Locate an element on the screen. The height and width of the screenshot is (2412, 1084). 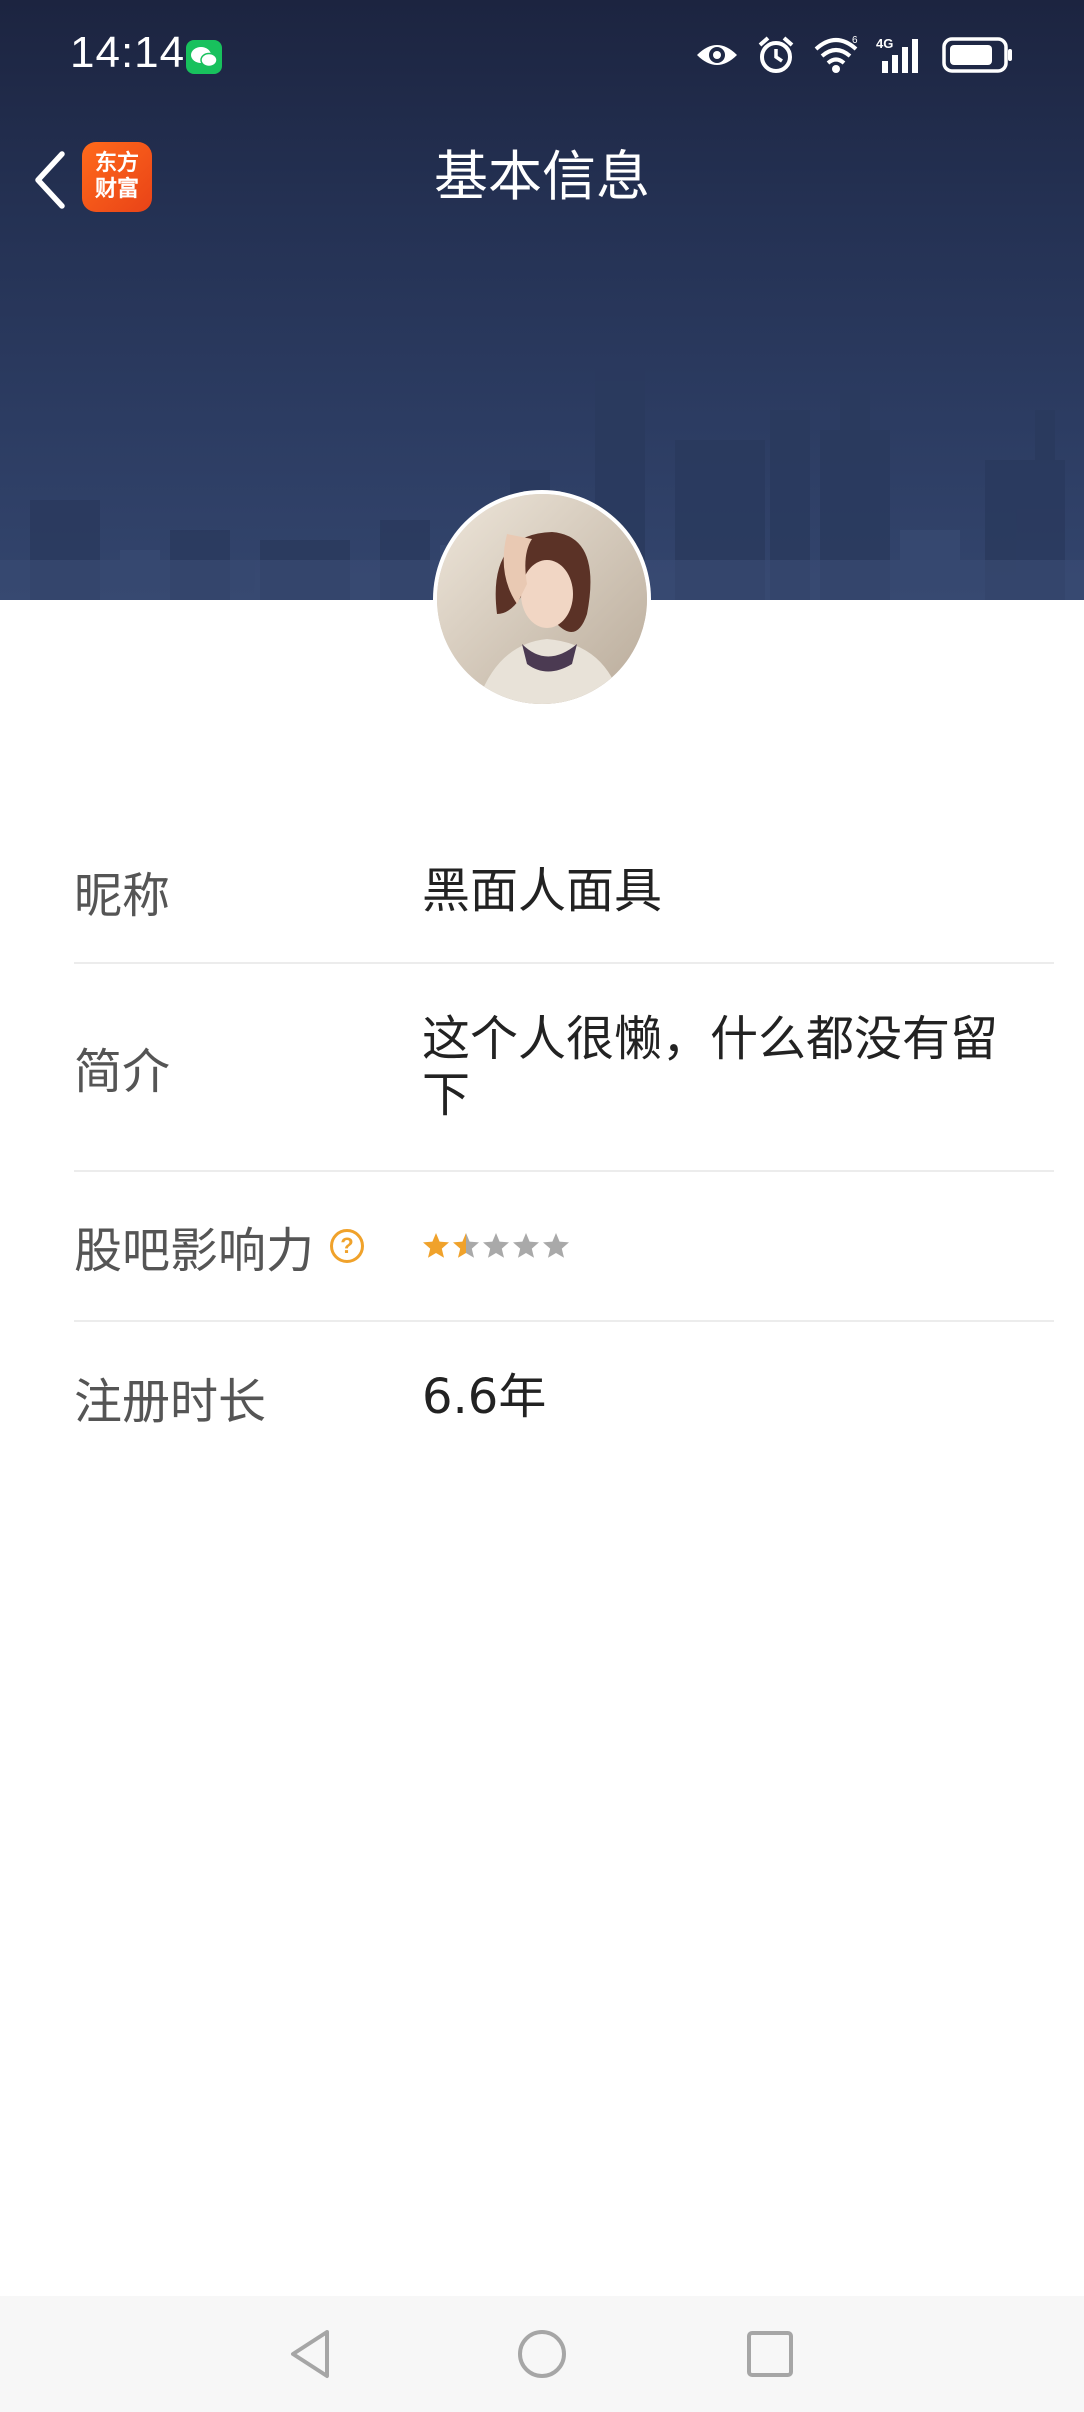
nav-home-button is located at coordinates (542, 2354).